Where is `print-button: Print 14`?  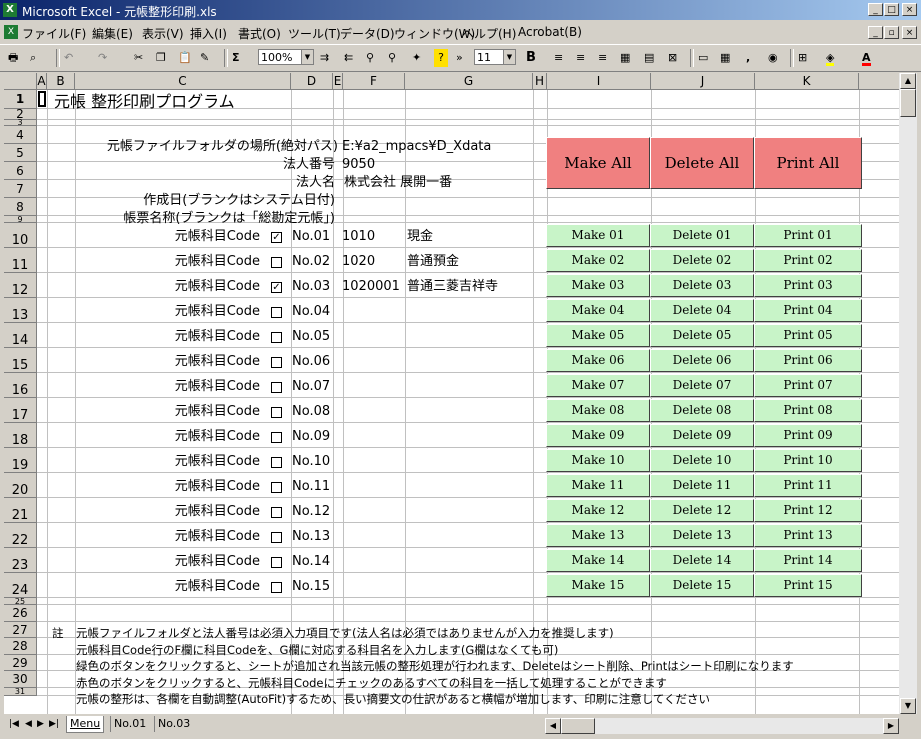 print-button: Print 14 is located at coordinates (808, 560).